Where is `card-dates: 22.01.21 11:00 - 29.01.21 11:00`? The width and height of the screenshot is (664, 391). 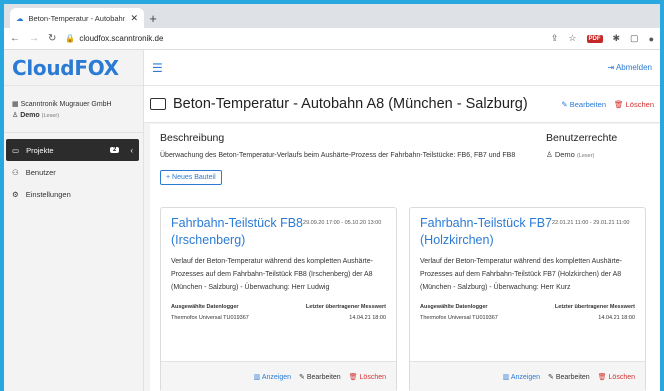 card-dates: 22.01.21 11:00 - 29.01.21 11:00 is located at coordinates (591, 223).